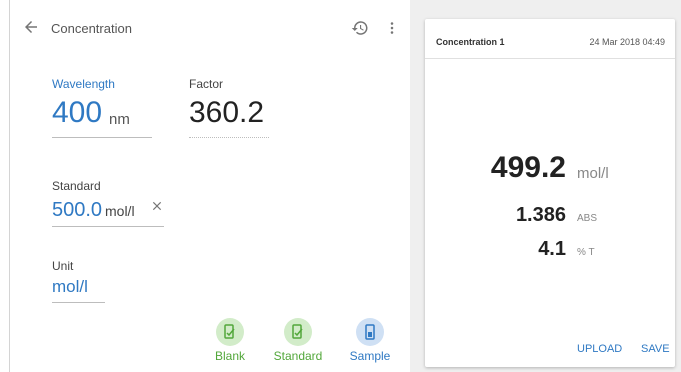  I want to click on wavelength-field: 400, so click(77, 113).